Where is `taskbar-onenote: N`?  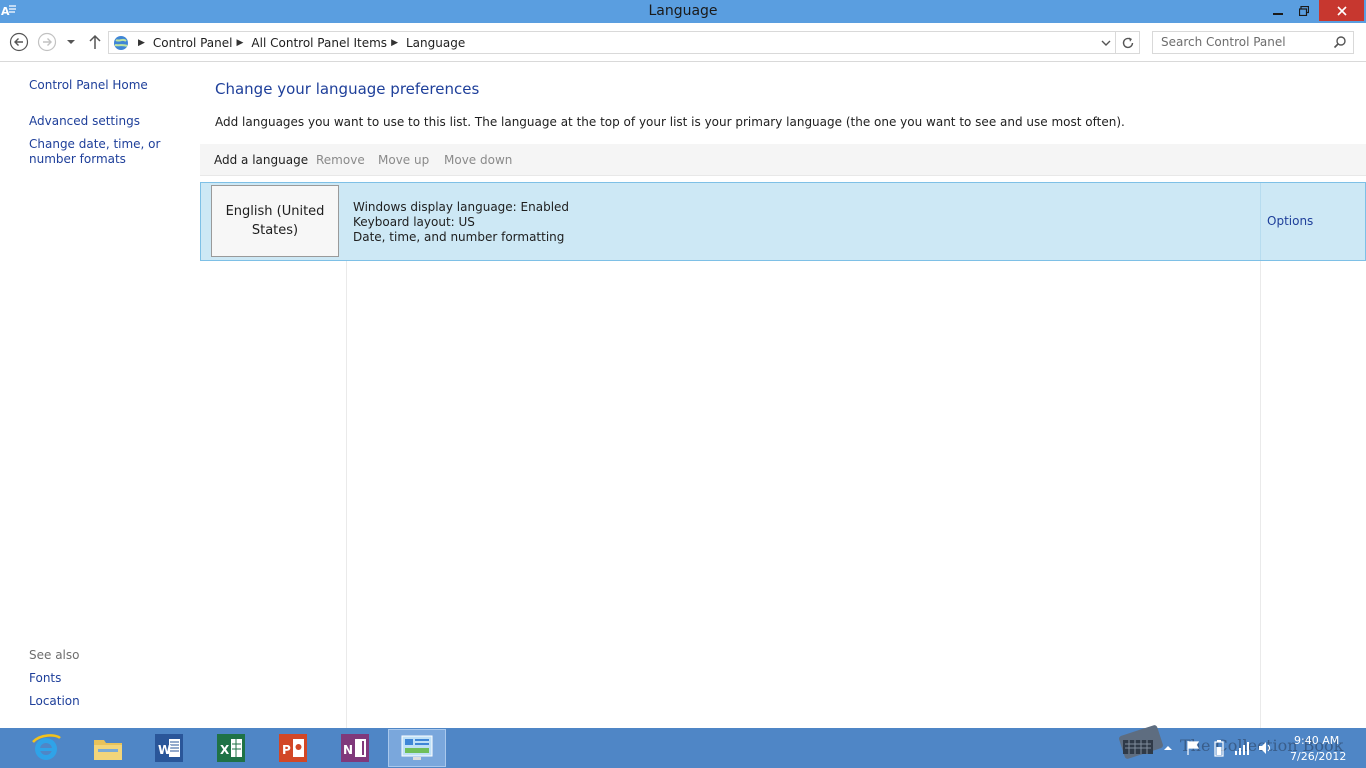 taskbar-onenote: N is located at coordinates (355, 748).